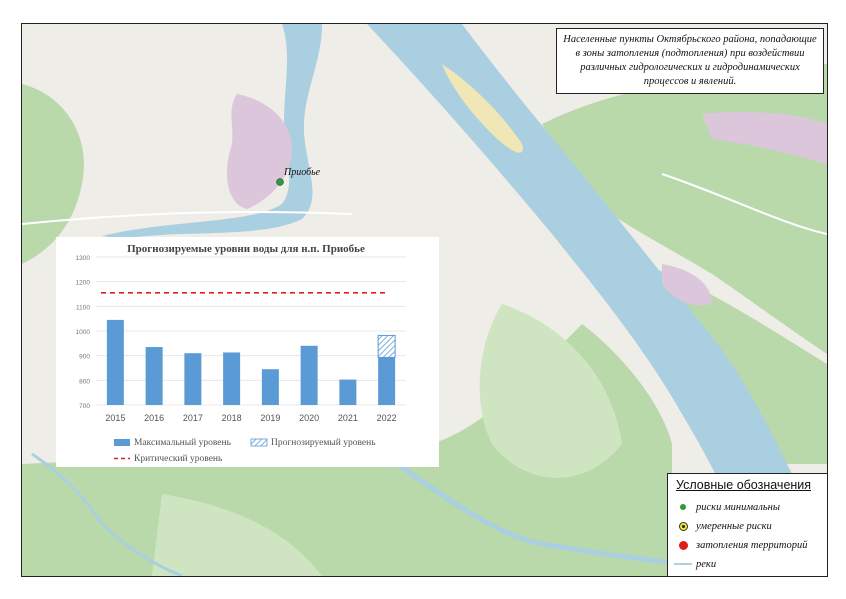 The width and height of the screenshot is (846, 599). I want to click on x-tick-label: 2019, so click(270, 418).